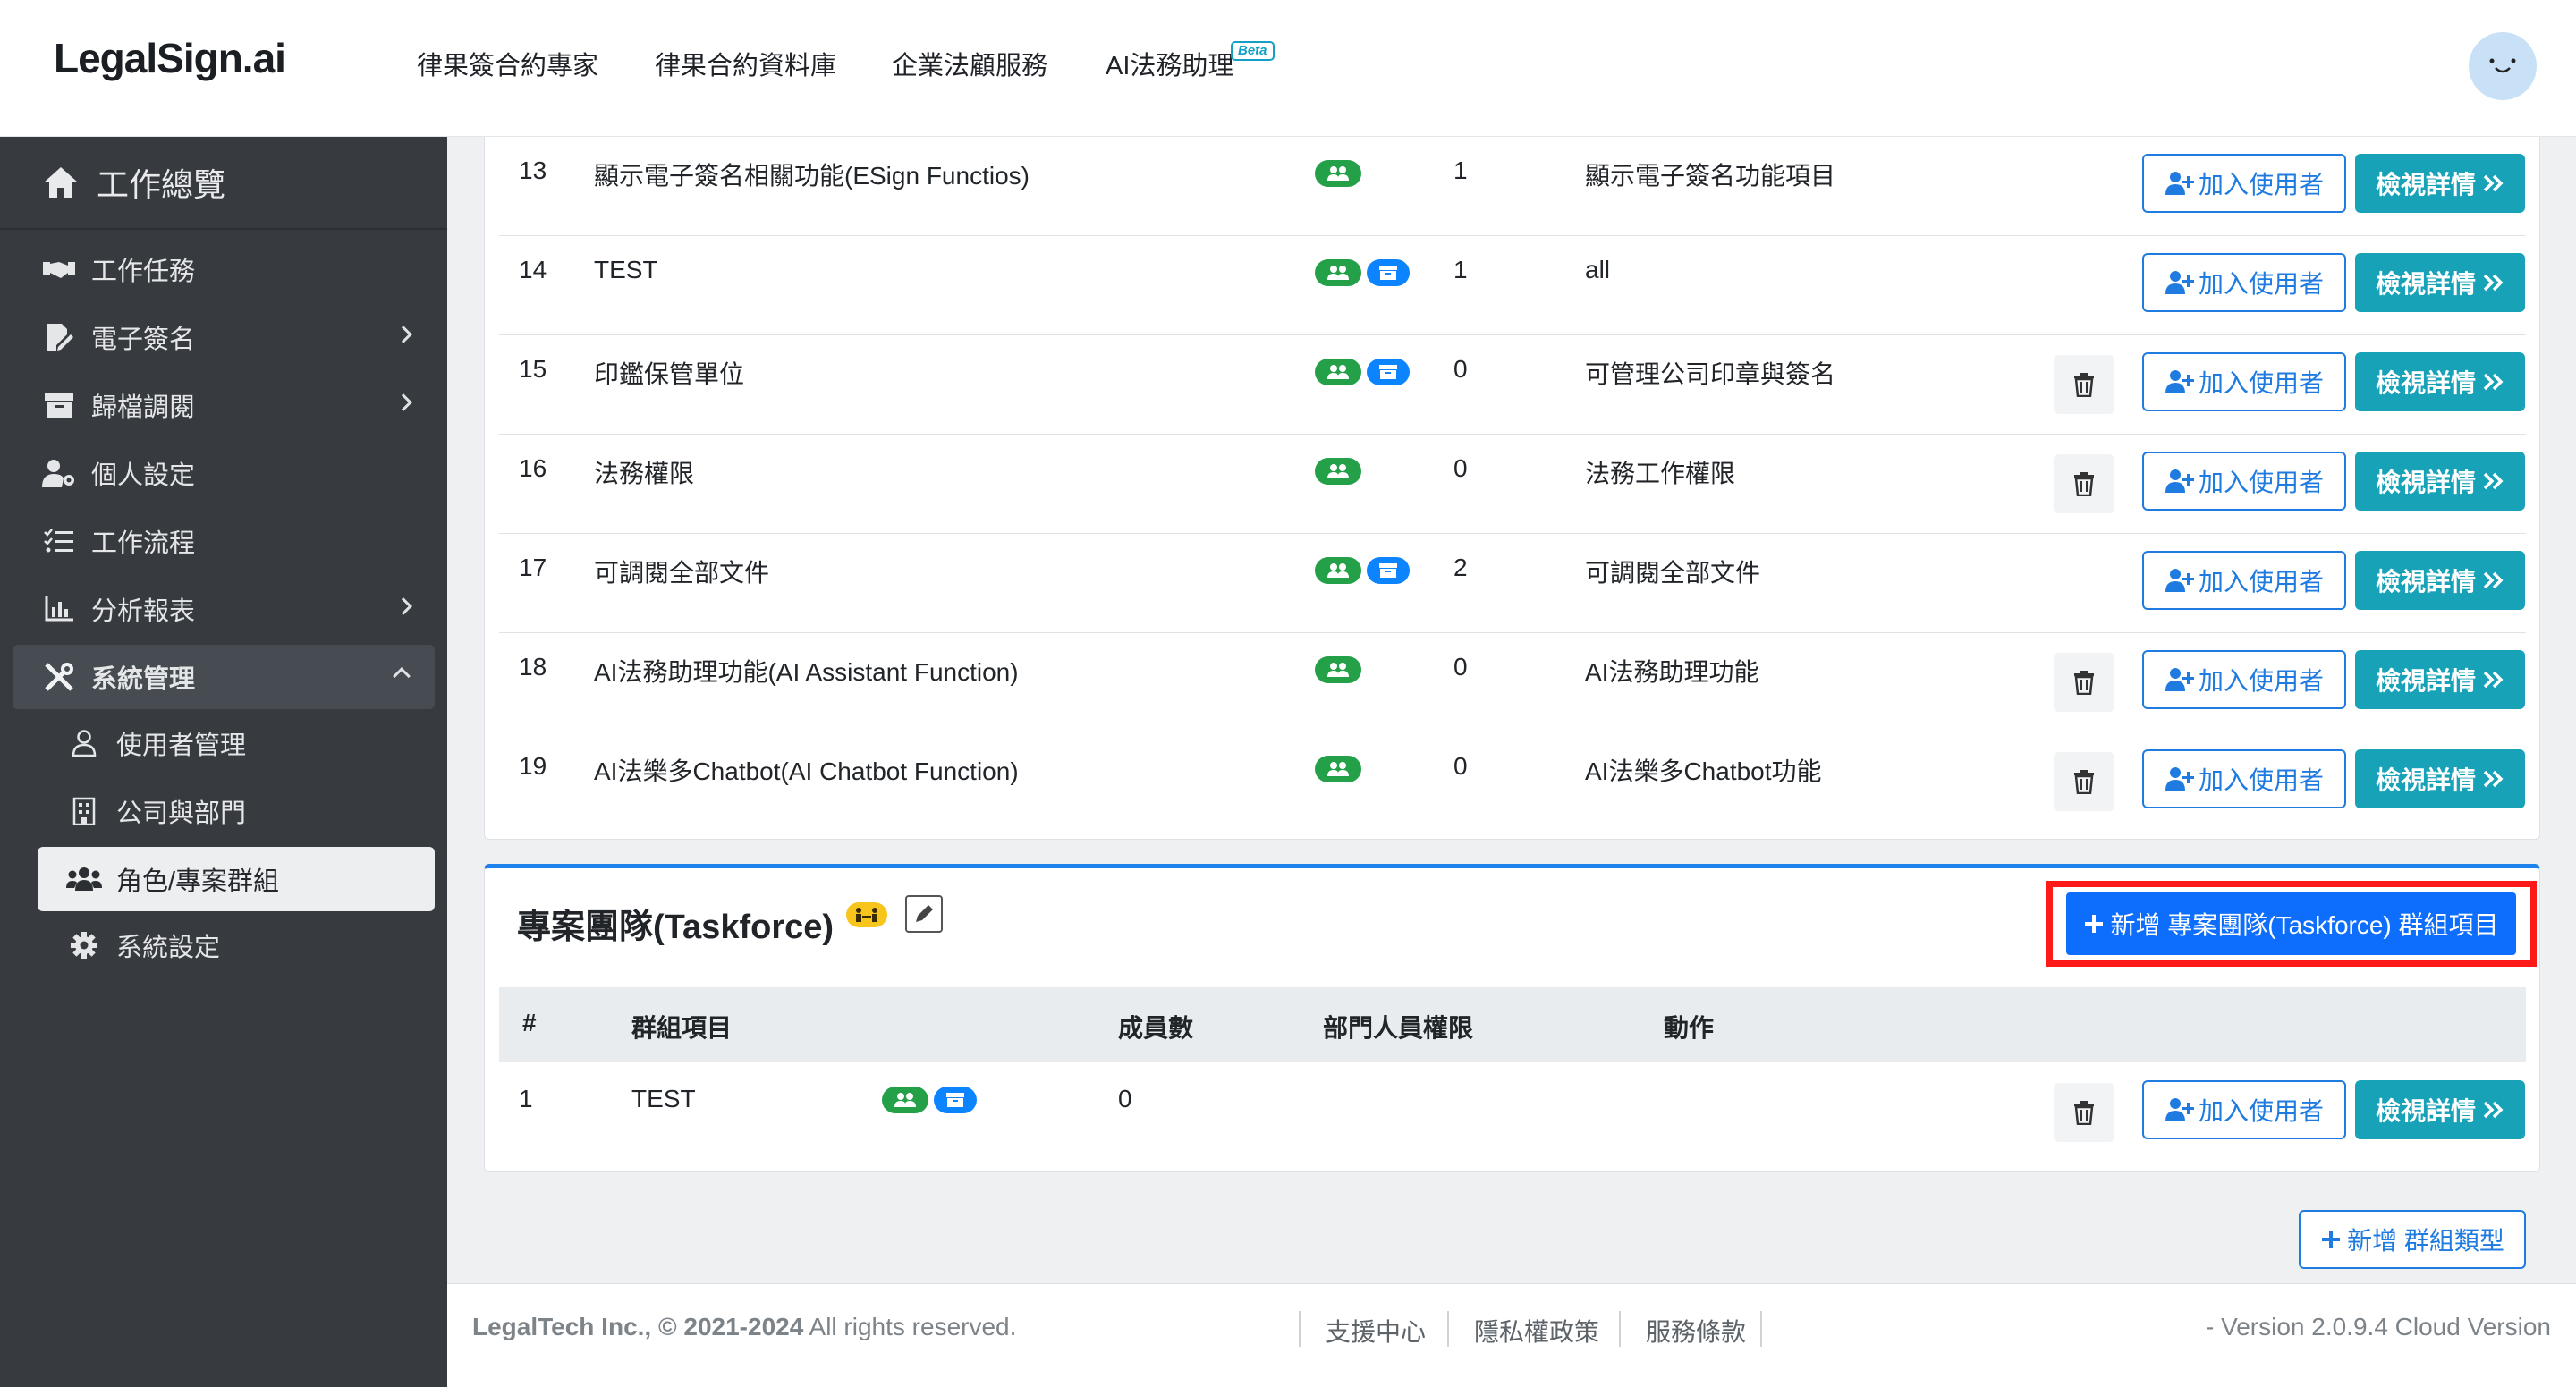  Describe the element at coordinates (198, 881) in the screenshot. I see `sidebar-subitem-label: 角色/專案群組` at that location.